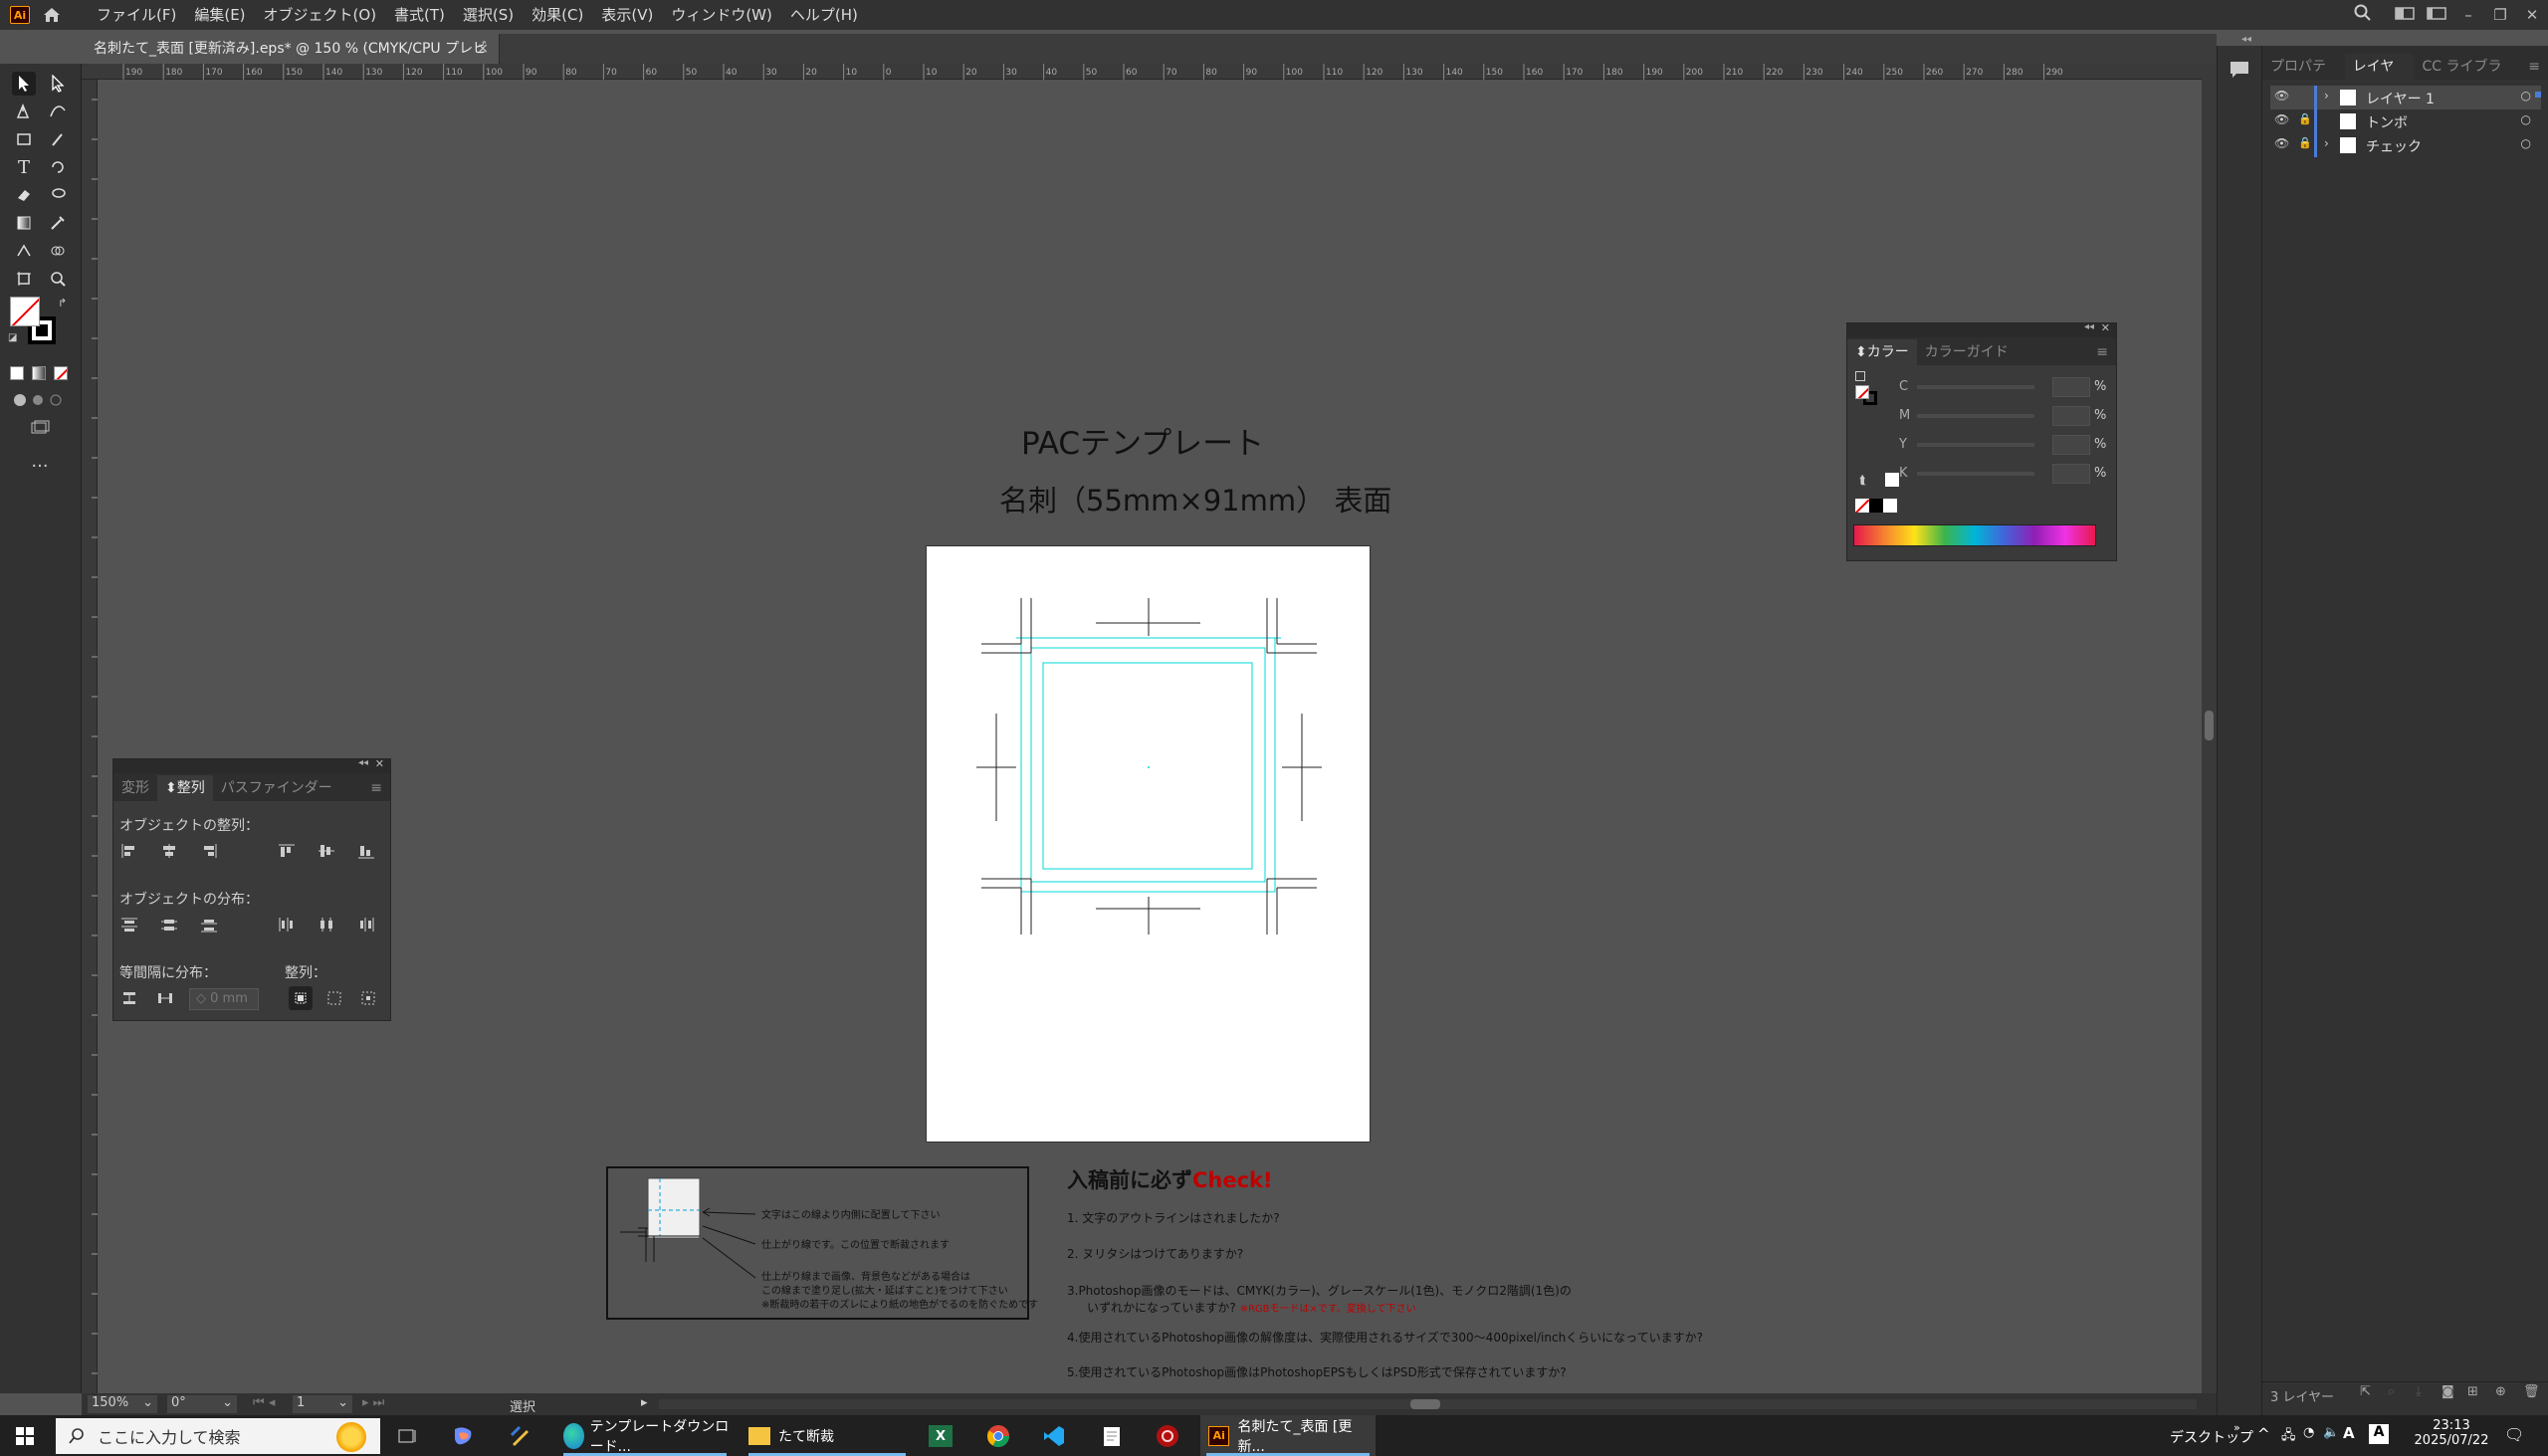  I want to click on color-collapse-icon: ◂◂, so click(2089, 326).